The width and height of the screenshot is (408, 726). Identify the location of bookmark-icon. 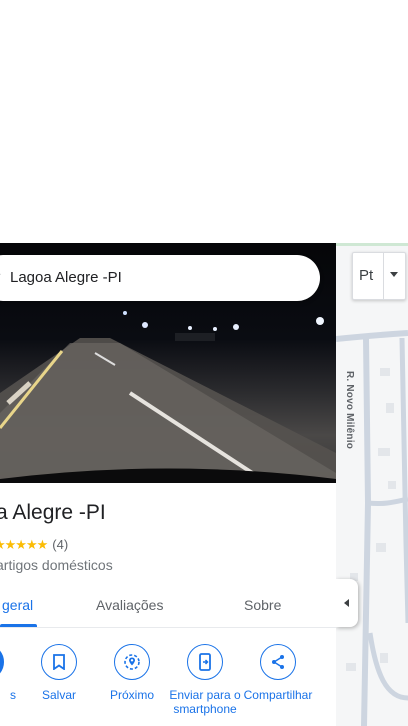
(59, 662).